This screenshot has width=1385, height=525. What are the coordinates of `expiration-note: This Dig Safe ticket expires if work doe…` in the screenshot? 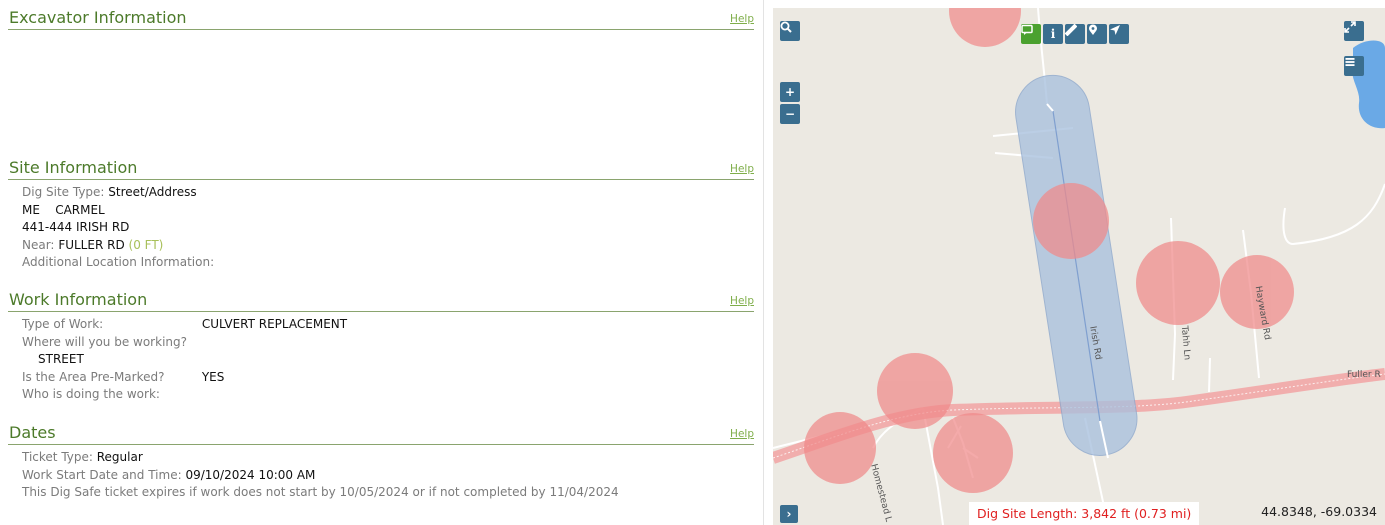 It's located at (320, 492).